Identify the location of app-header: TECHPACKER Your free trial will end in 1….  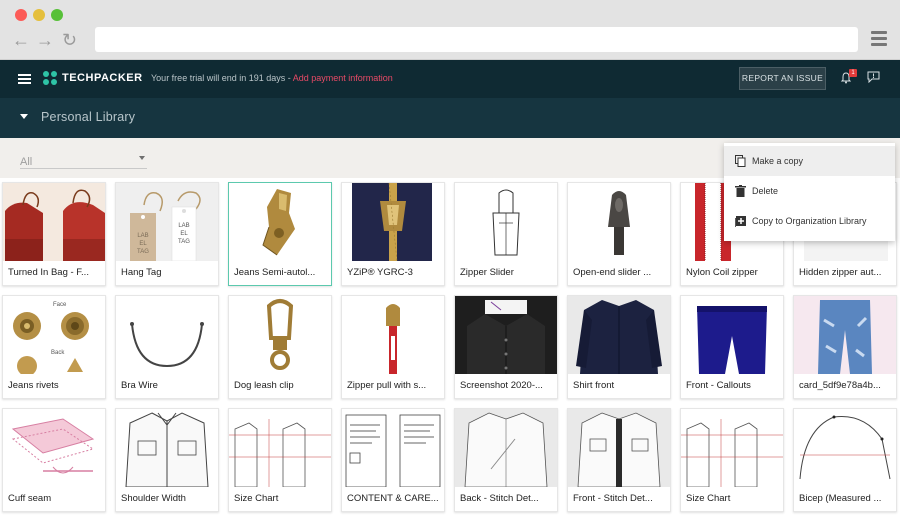
(450, 79).